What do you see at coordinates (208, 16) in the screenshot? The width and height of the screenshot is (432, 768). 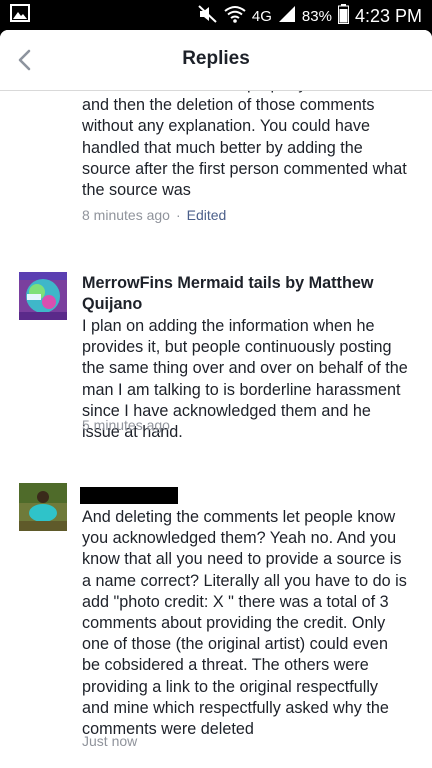 I see `mute-icon` at bounding box center [208, 16].